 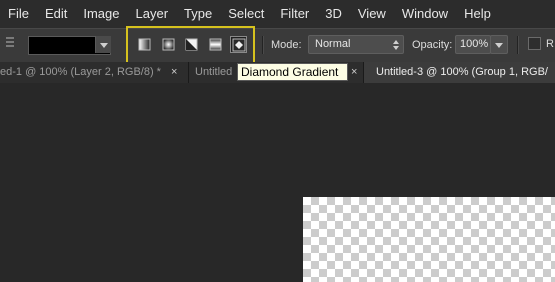 I want to click on opacity-value: 100%, so click(x=474, y=44).